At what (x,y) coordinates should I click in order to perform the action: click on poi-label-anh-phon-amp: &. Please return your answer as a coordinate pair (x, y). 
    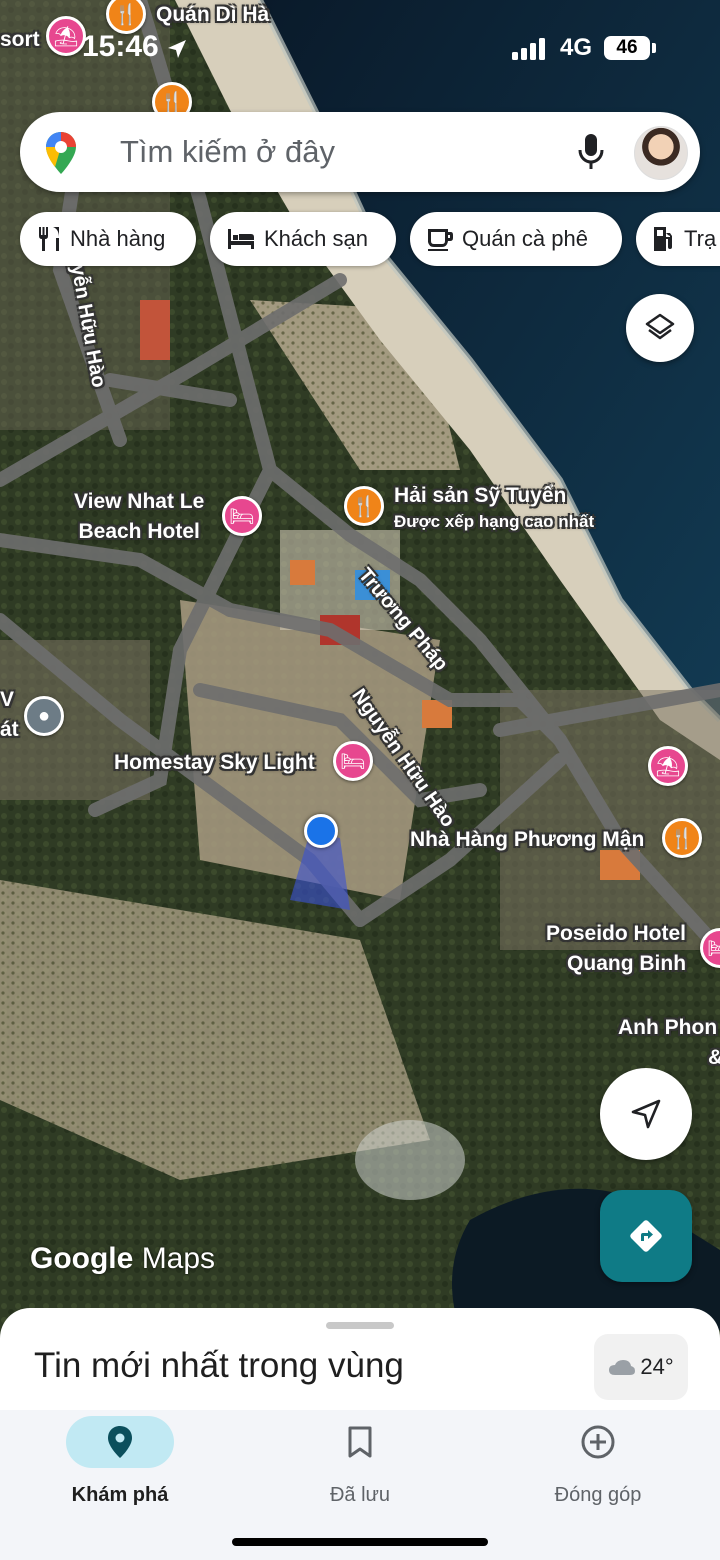
    Looking at the image, I should click on (714, 1058).